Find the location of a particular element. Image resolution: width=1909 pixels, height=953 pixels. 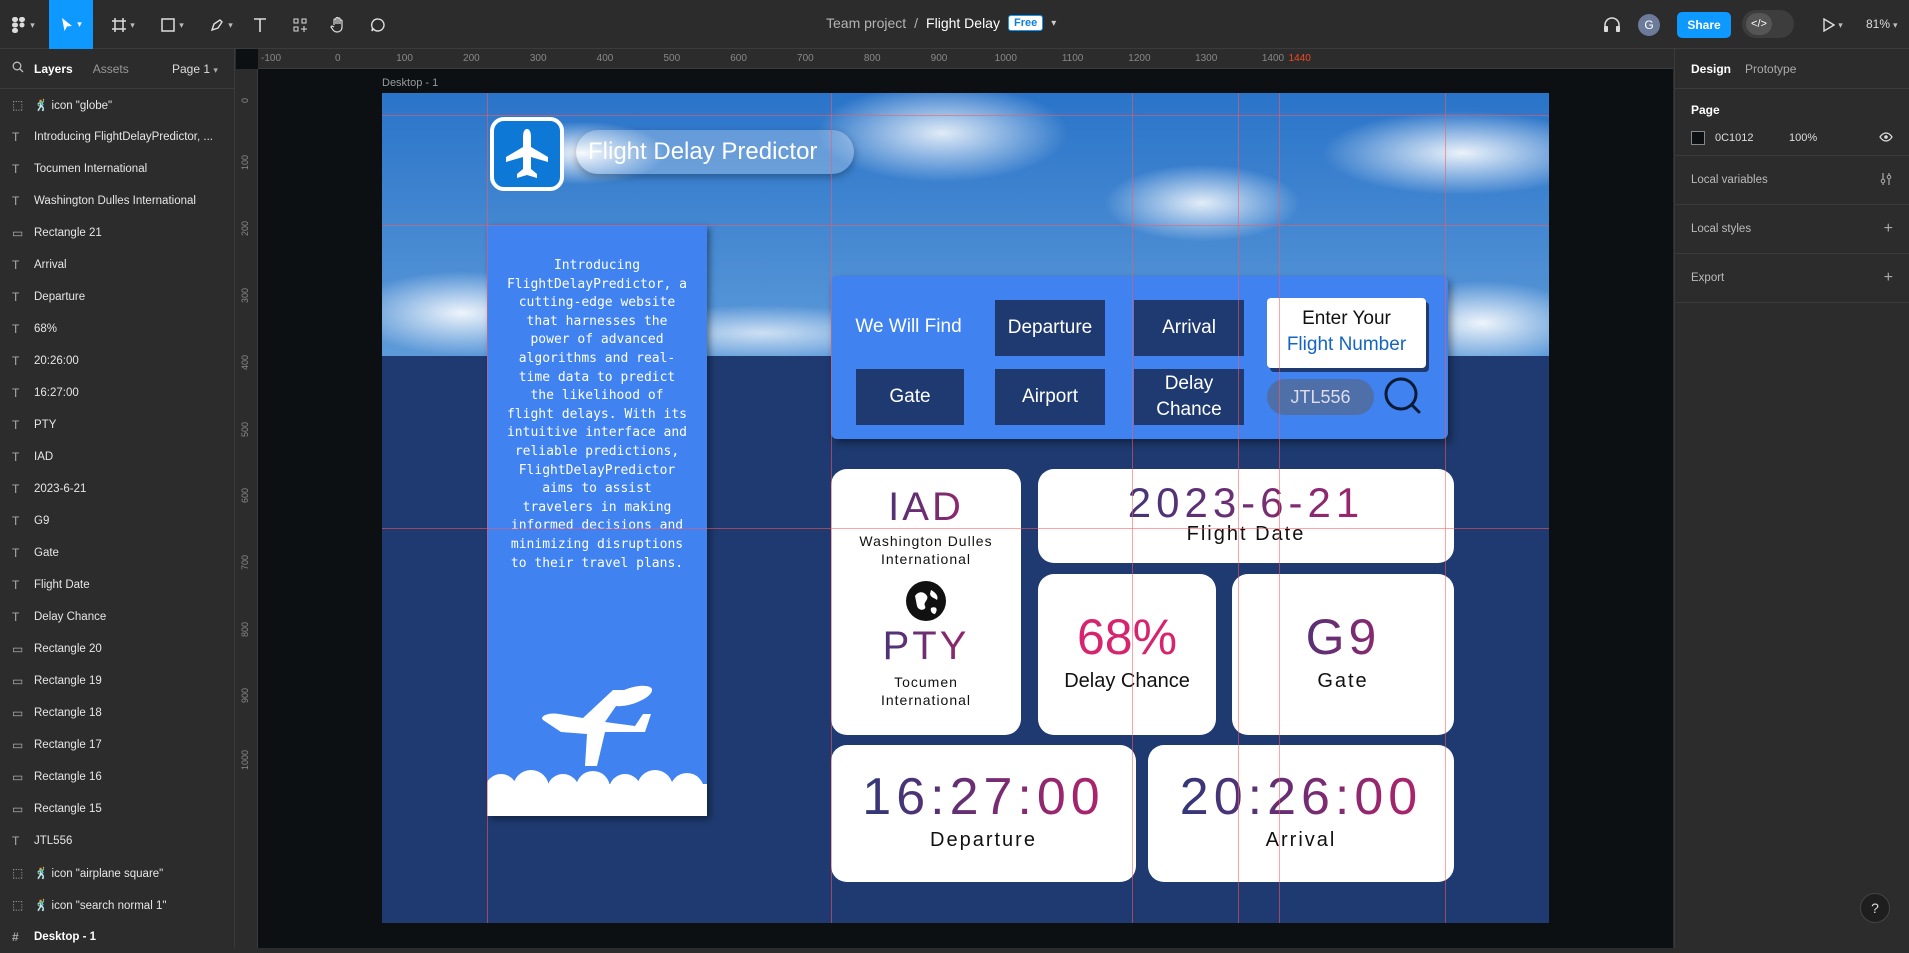

comment-tool-icon is located at coordinates (378, 25).